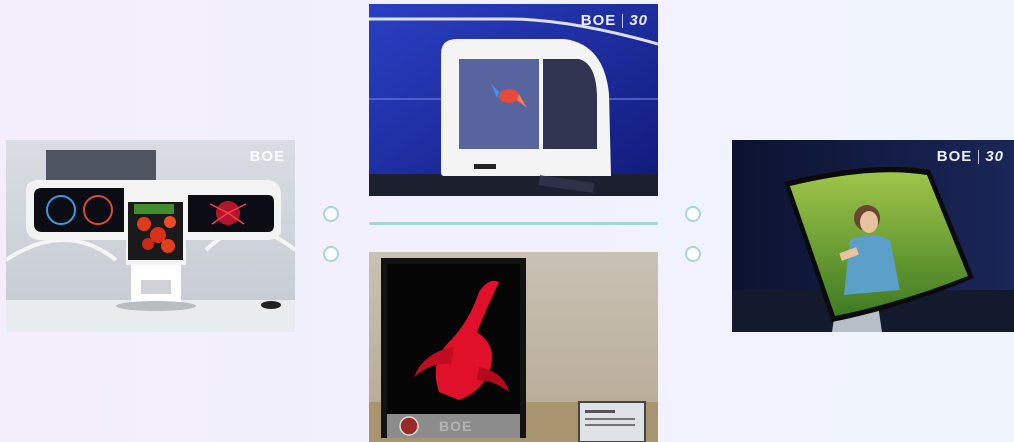 This screenshot has width=1014, height=442. Describe the element at coordinates (693, 214) in the screenshot. I see `carousel-dot-right-top` at that location.